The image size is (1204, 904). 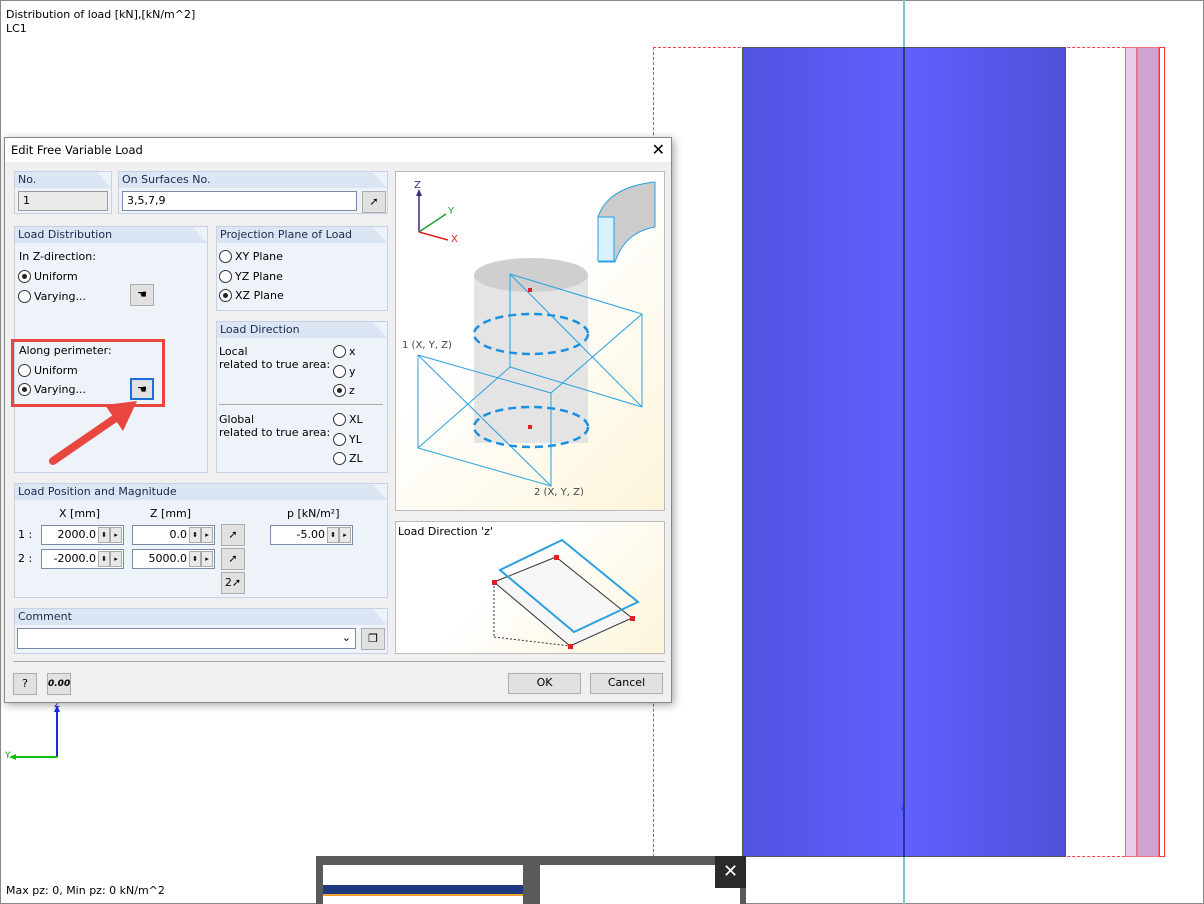 I want to click on radio-label: XY Plane, so click(x=259, y=256).